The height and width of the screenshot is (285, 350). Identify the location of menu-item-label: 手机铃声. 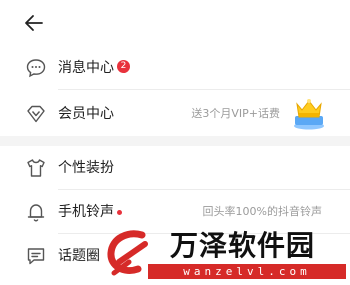
(86, 212).